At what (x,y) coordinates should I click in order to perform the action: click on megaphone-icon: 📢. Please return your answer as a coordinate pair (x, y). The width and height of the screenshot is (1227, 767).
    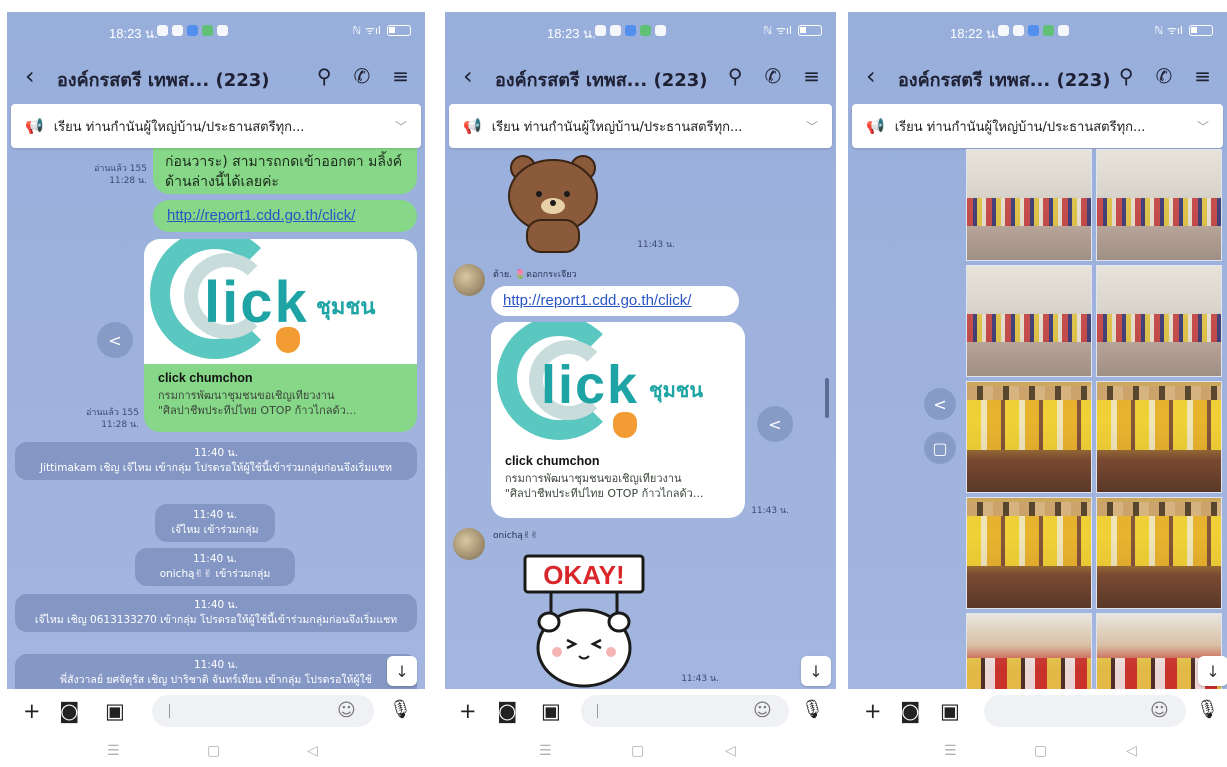
    Looking at the image, I should click on (875, 126).